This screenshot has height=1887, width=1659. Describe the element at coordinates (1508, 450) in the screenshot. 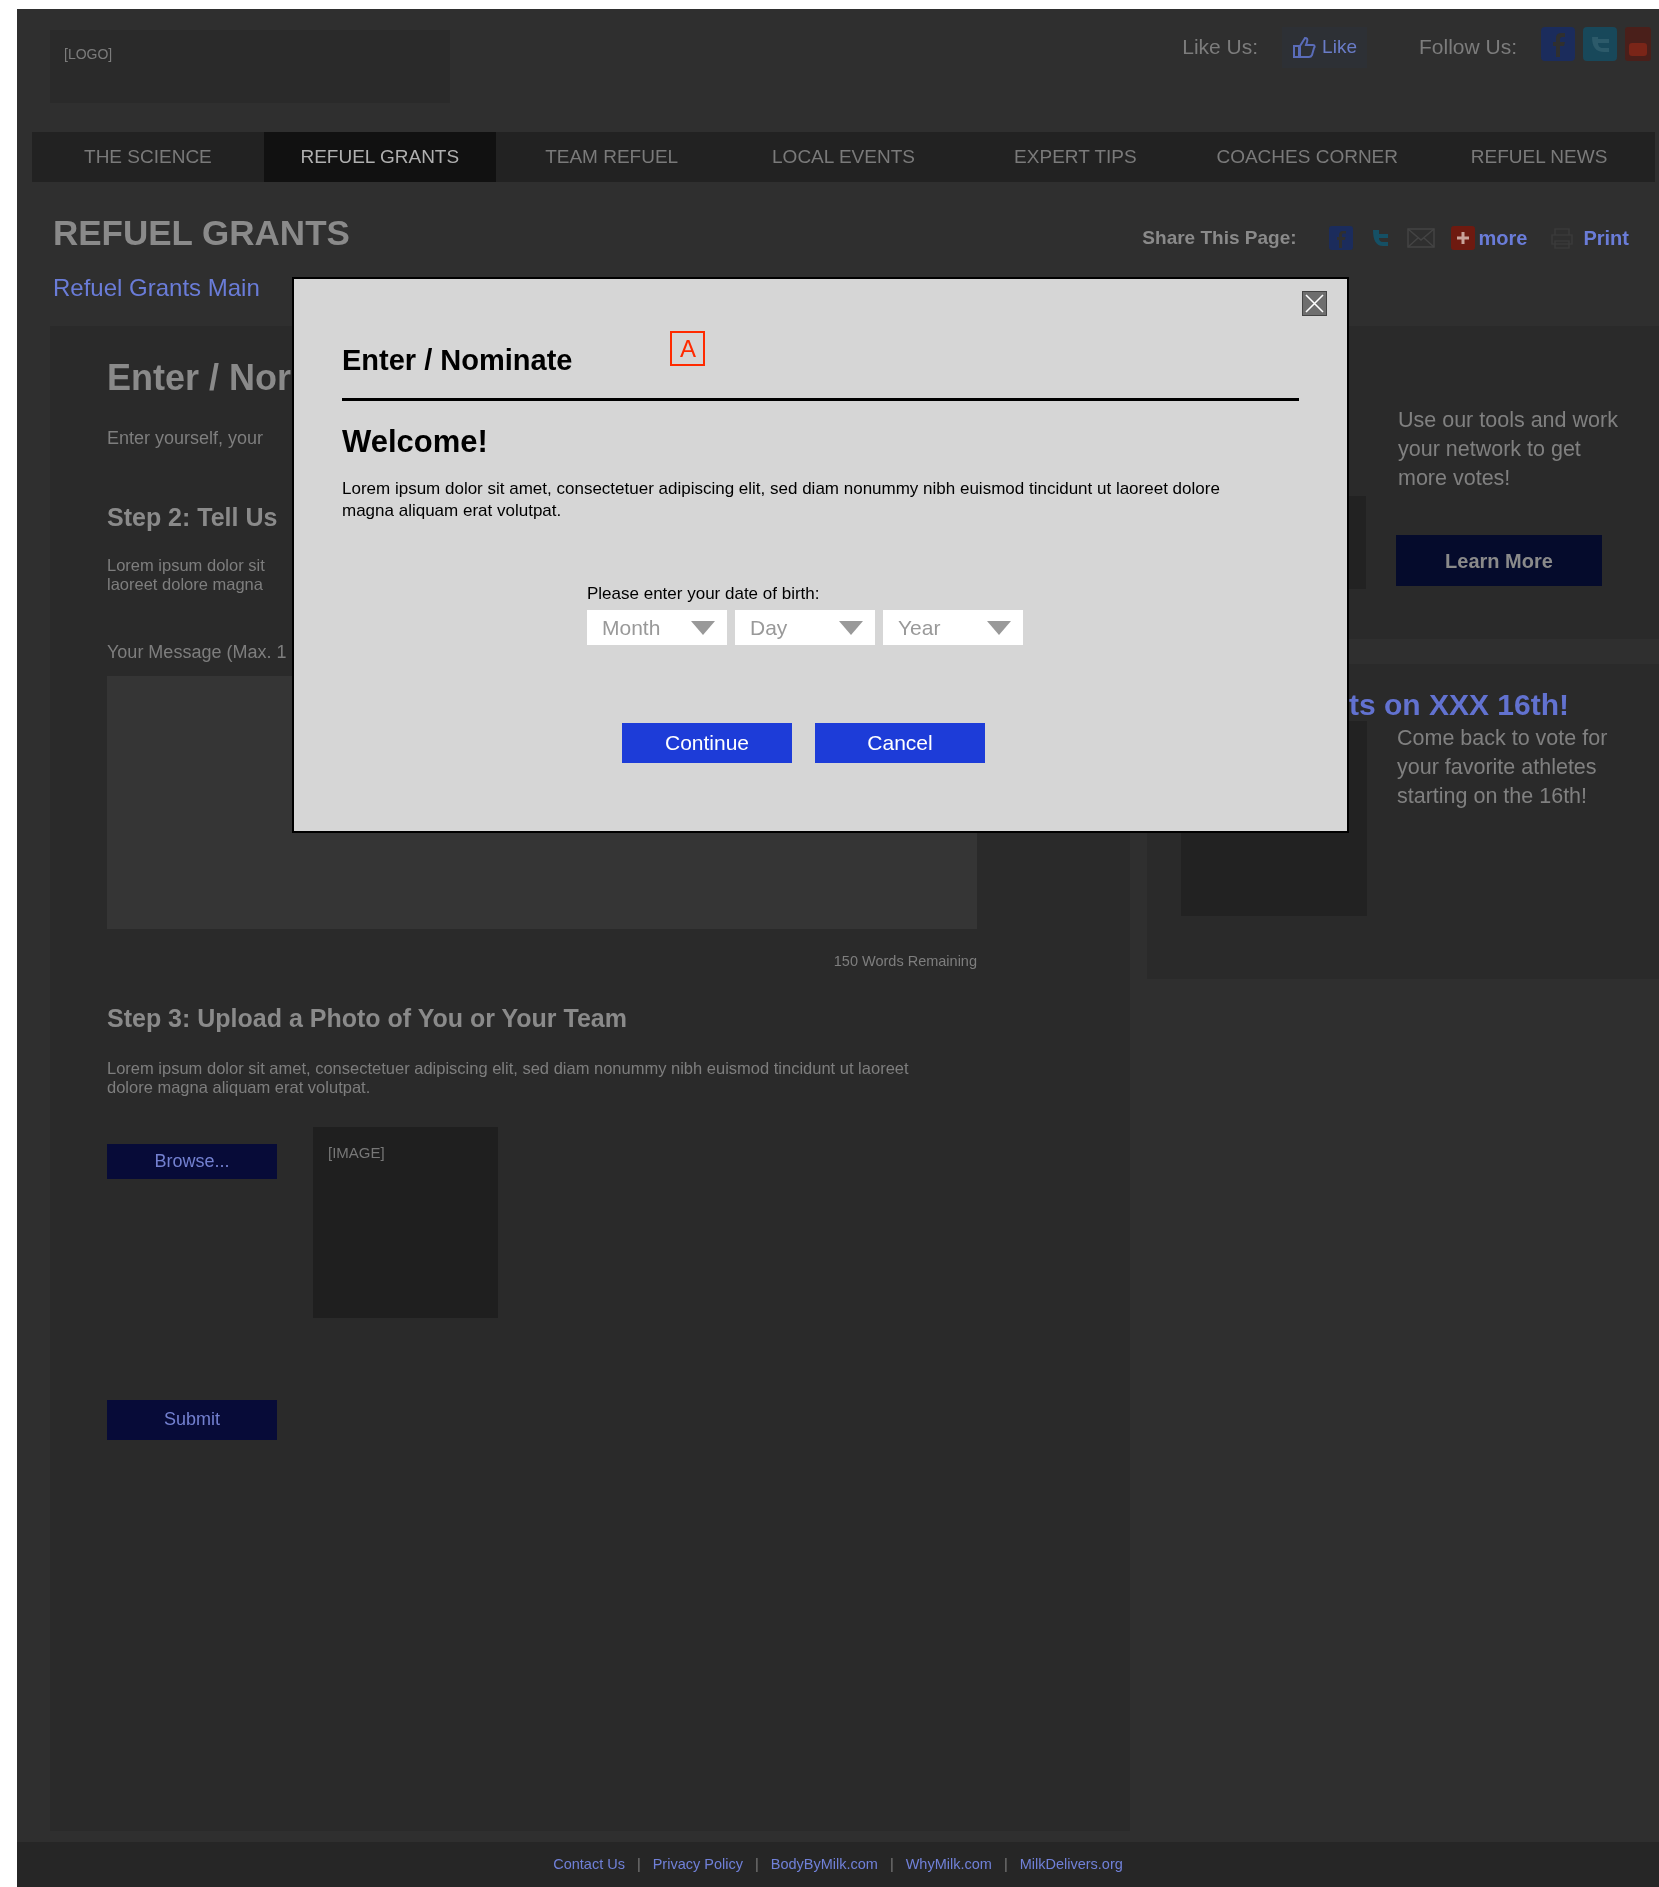

I see `promo-text: Use our tools and work your network to get more votes!` at that location.